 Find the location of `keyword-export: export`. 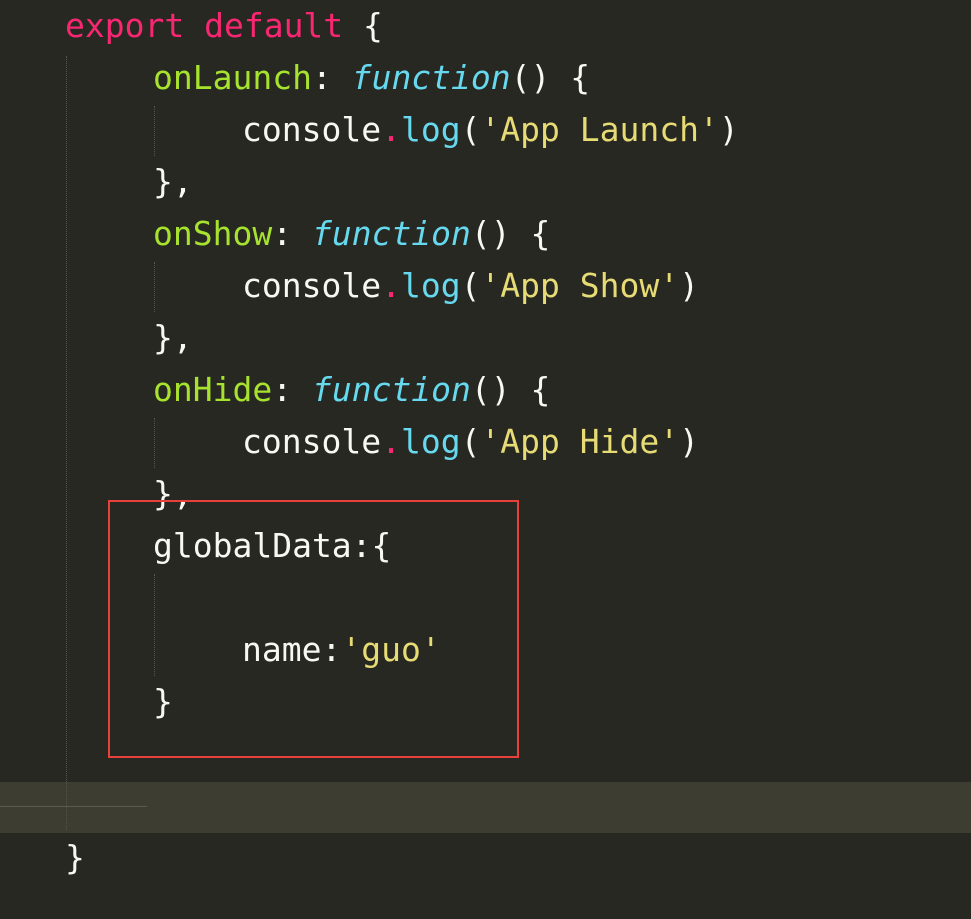

keyword-export: export is located at coordinates (125, 25).